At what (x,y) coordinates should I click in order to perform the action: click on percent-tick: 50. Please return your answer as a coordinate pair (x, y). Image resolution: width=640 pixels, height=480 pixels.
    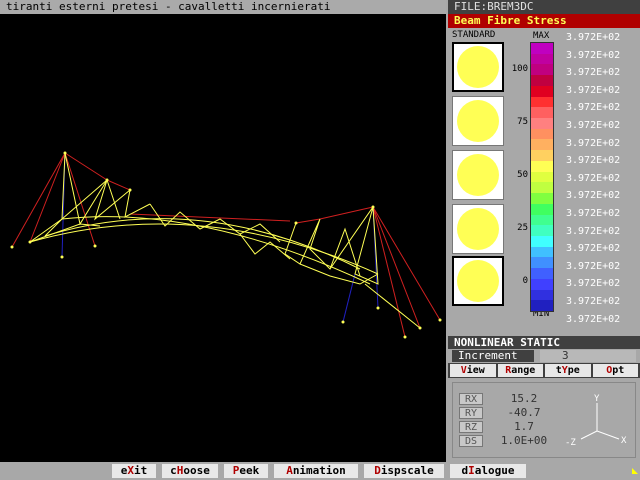
    Looking at the image, I should click on (522, 175).